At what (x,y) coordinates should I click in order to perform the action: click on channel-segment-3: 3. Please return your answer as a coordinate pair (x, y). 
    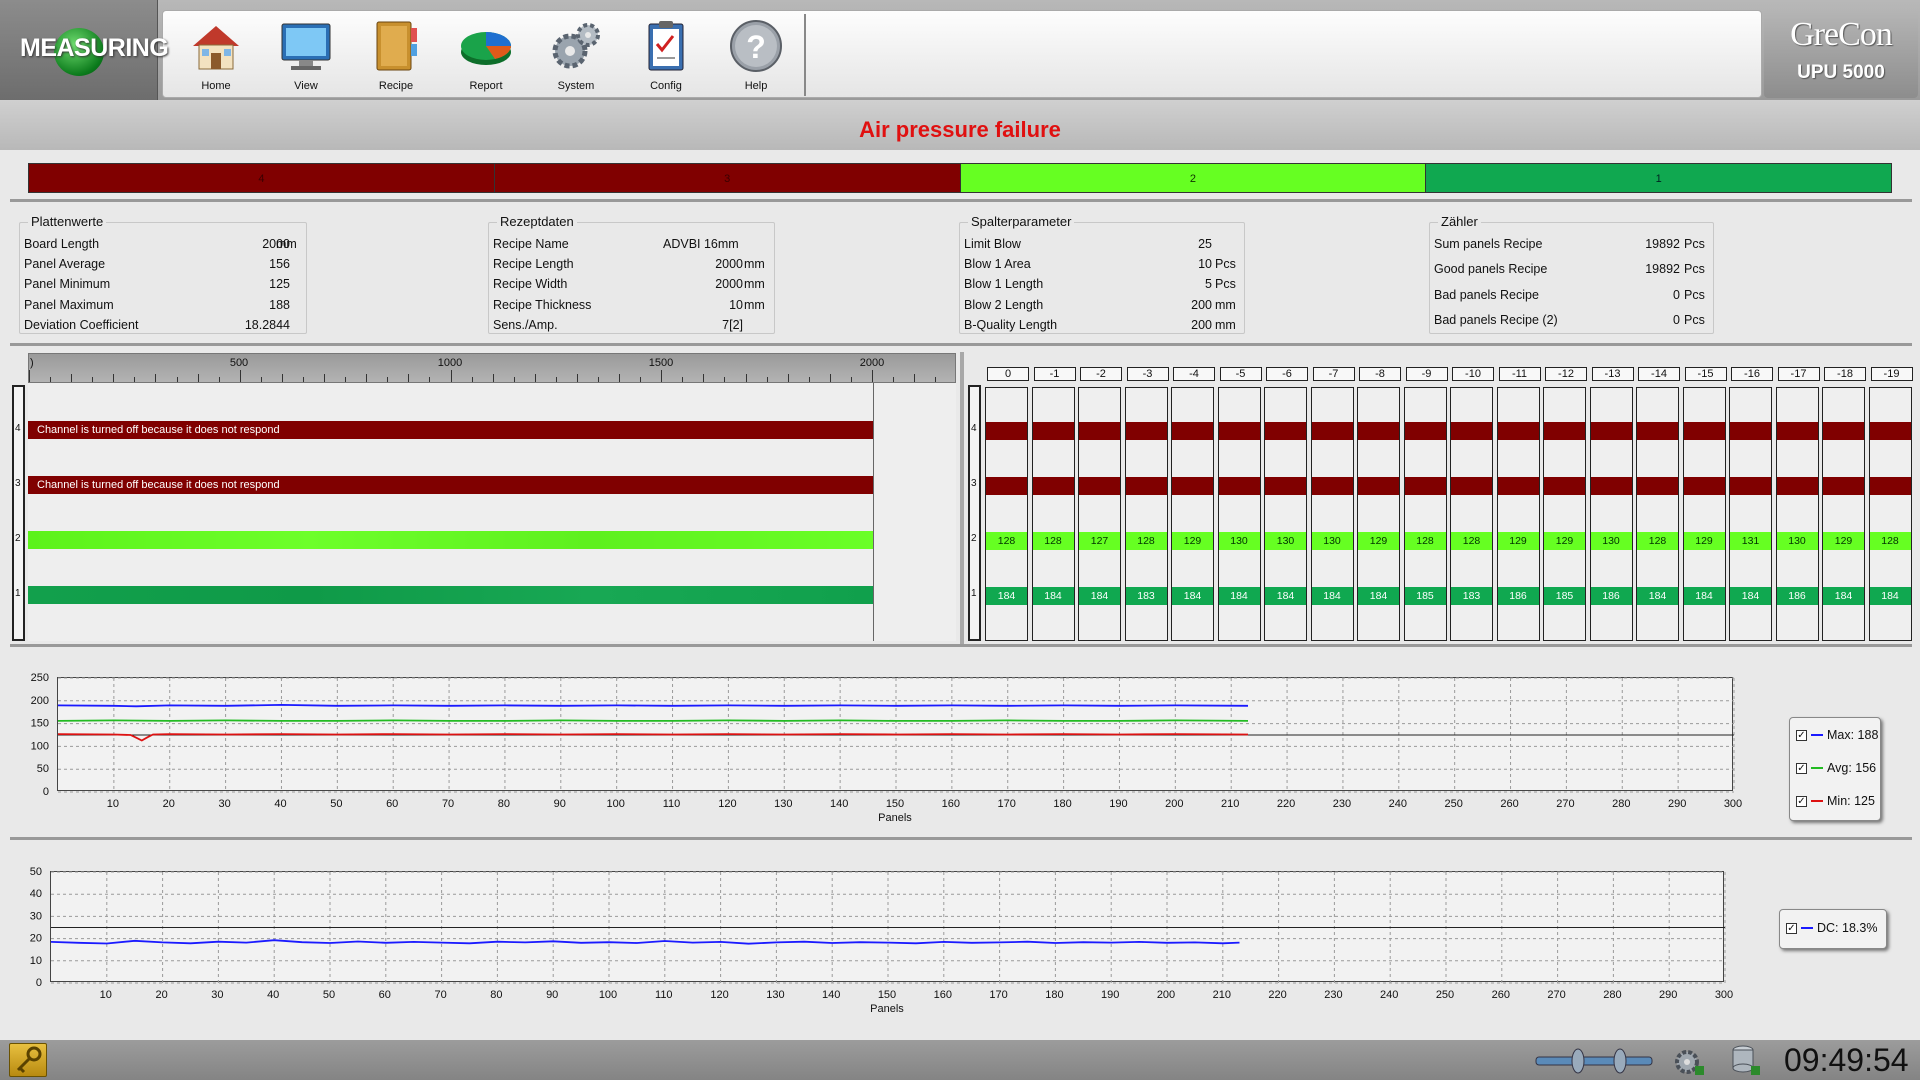
    Looking at the image, I should click on (727, 178).